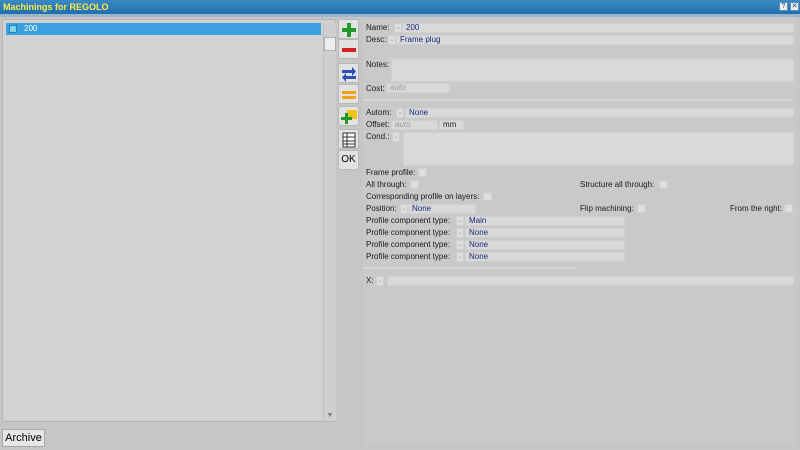 The width and height of the screenshot is (800, 450). What do you see at coordinates (13, 29) in the screenshot?
I see `cell-icon` at bounding box center [13, 29].